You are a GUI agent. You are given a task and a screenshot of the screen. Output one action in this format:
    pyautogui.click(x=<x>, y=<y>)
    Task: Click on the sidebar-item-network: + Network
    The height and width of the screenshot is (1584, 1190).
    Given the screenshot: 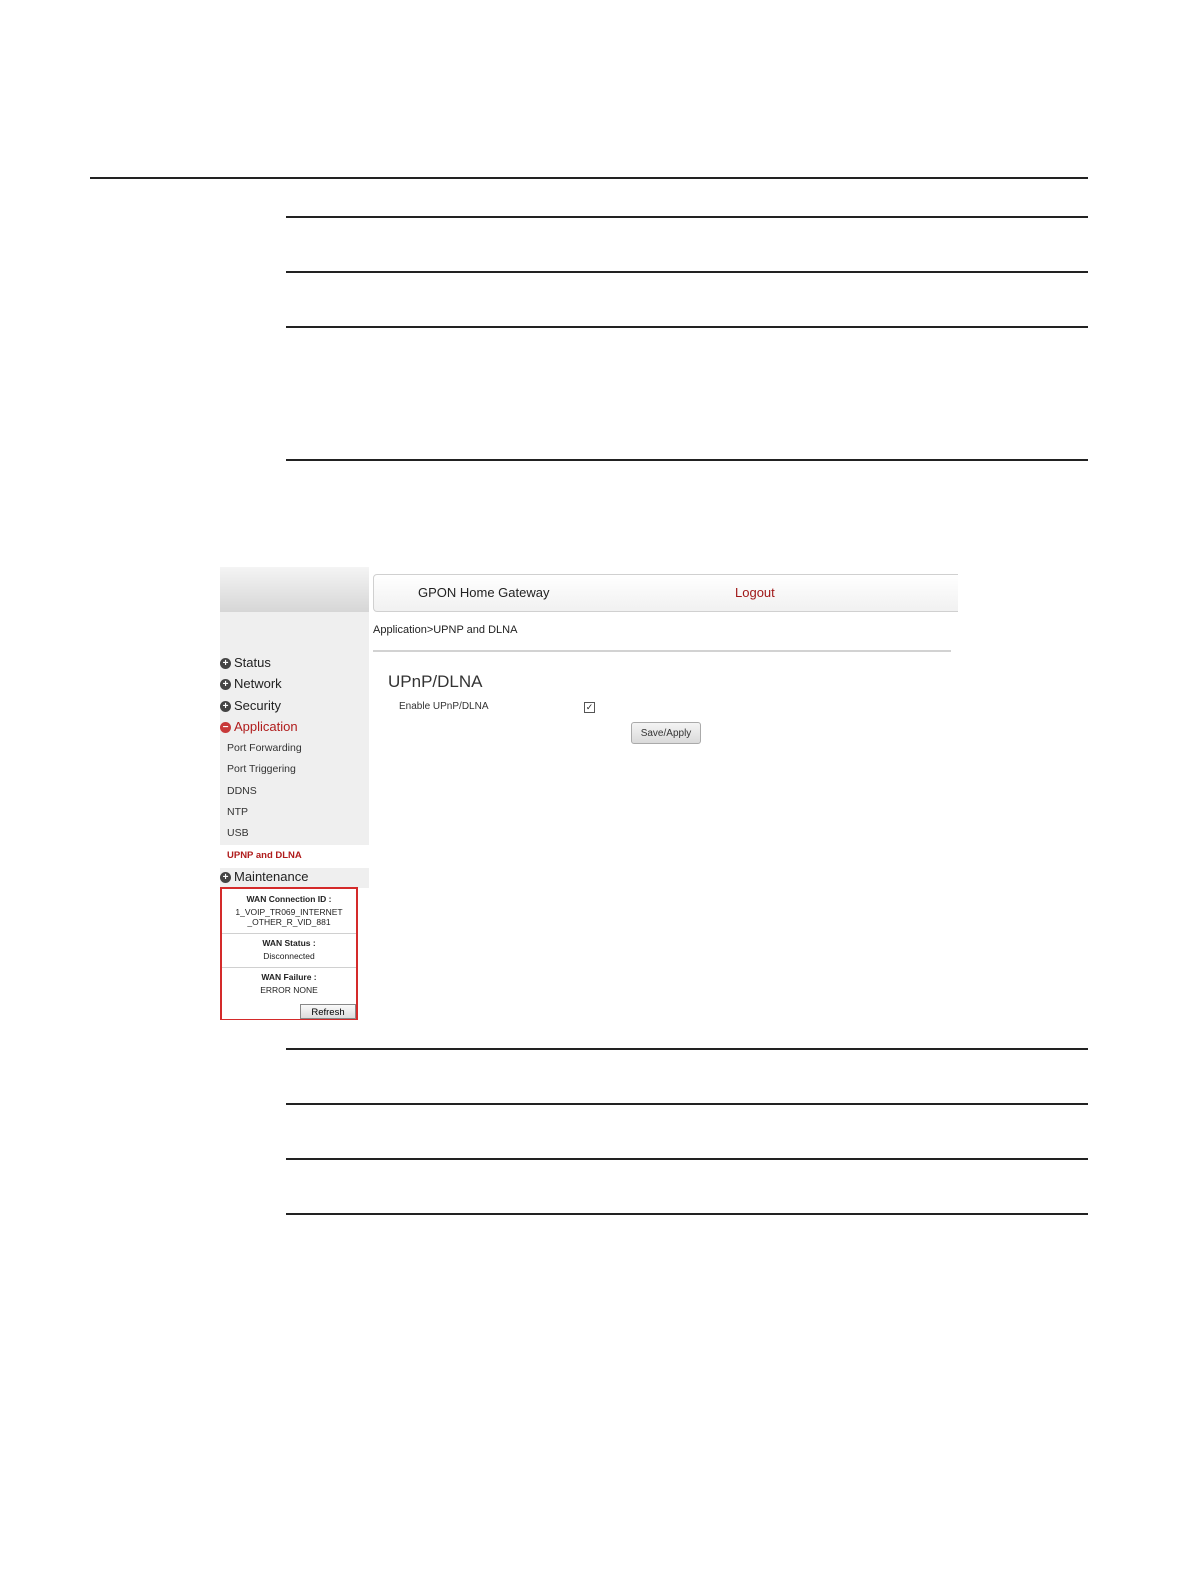 What is the action you would take?
    pyautogui.click(x=251, y=684)
    